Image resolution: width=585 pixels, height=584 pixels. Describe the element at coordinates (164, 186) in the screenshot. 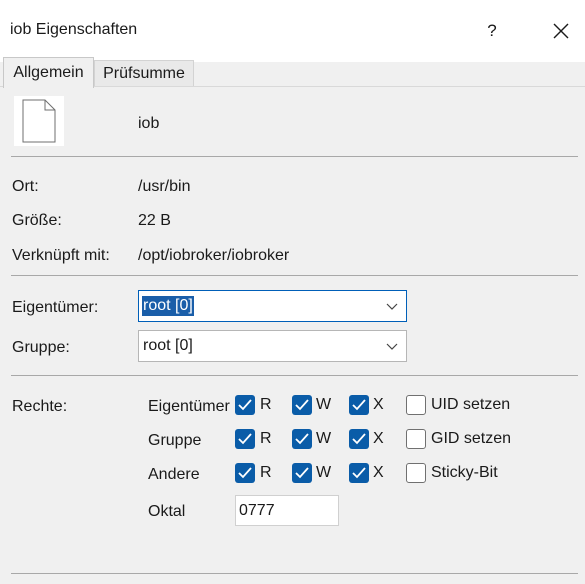

I see `location-value: /usr/bin` at that location.